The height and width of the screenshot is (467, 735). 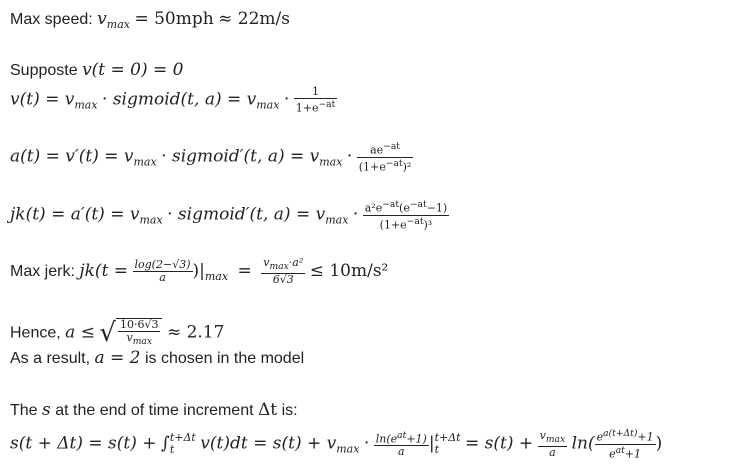 I want to click on exp-fraction: ea(t+Δt)+1 eat+1, so click(x=625, y=444).